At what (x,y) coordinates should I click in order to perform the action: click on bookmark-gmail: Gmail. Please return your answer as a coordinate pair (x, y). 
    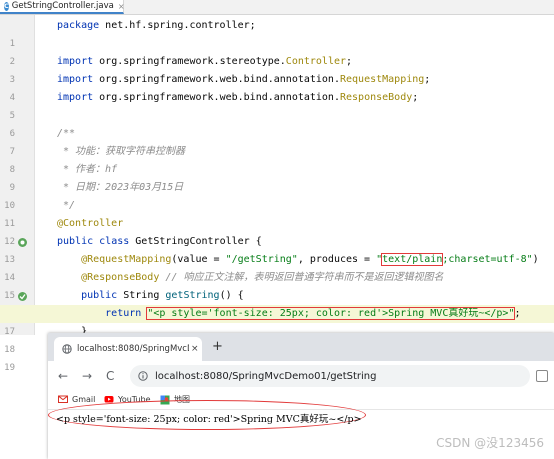
    Looking at the image, I should click on (76, 399).